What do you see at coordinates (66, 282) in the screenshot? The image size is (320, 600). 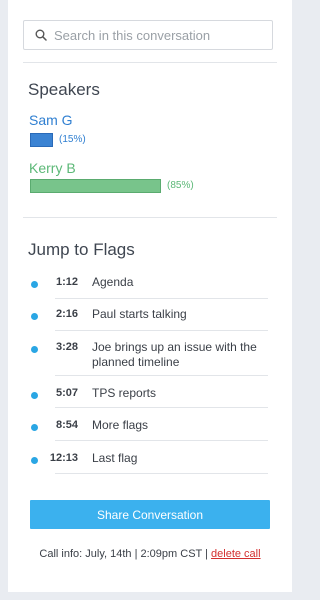 I see `flag-time: 1:12` at bounding box center [66, 282].